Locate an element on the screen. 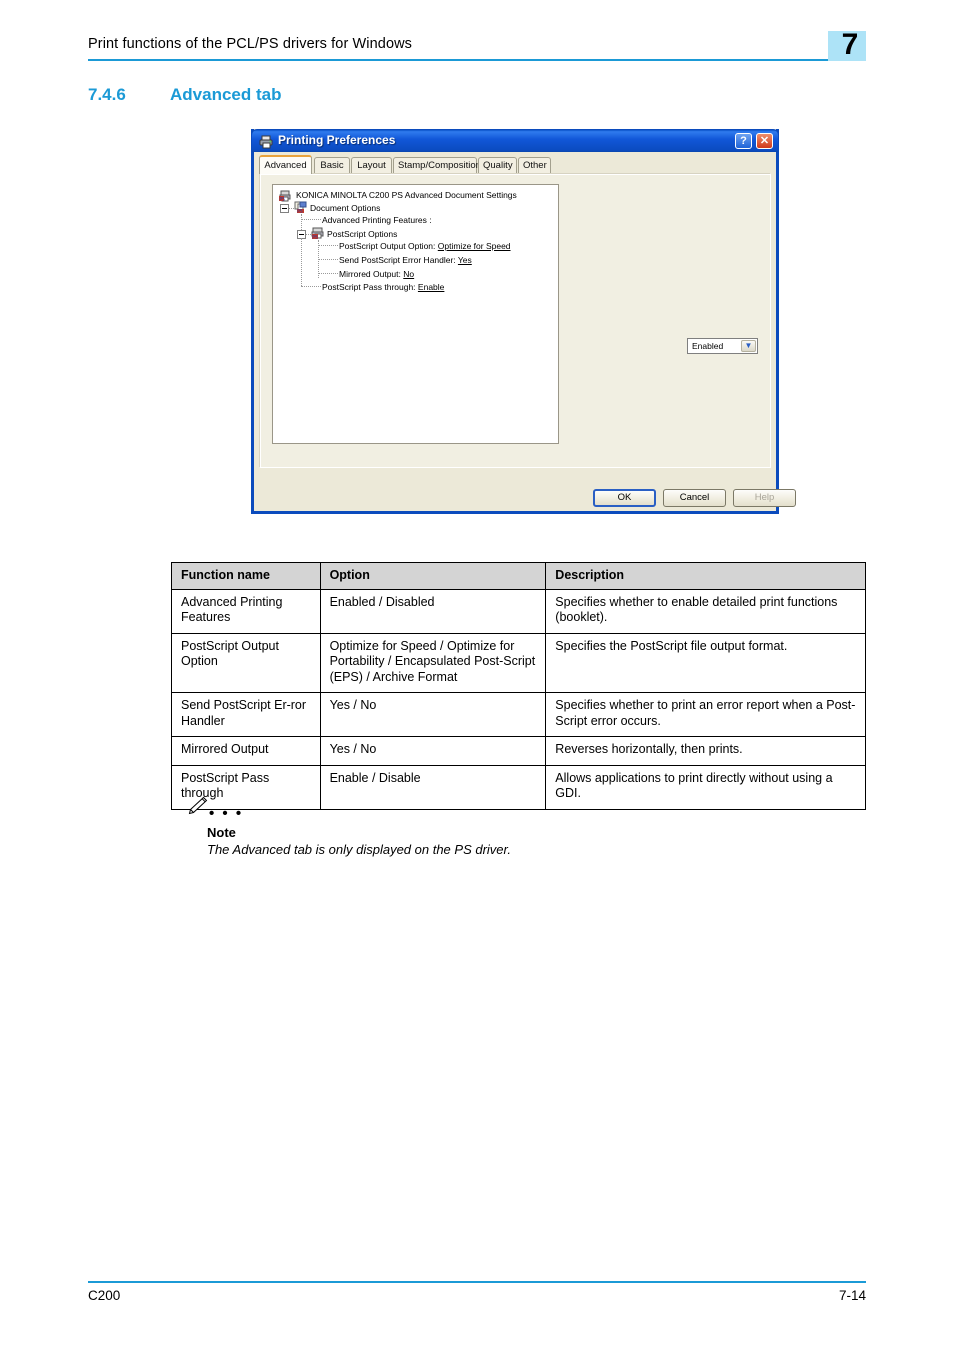  tab-other: Other is located at coordinates (534, 165).